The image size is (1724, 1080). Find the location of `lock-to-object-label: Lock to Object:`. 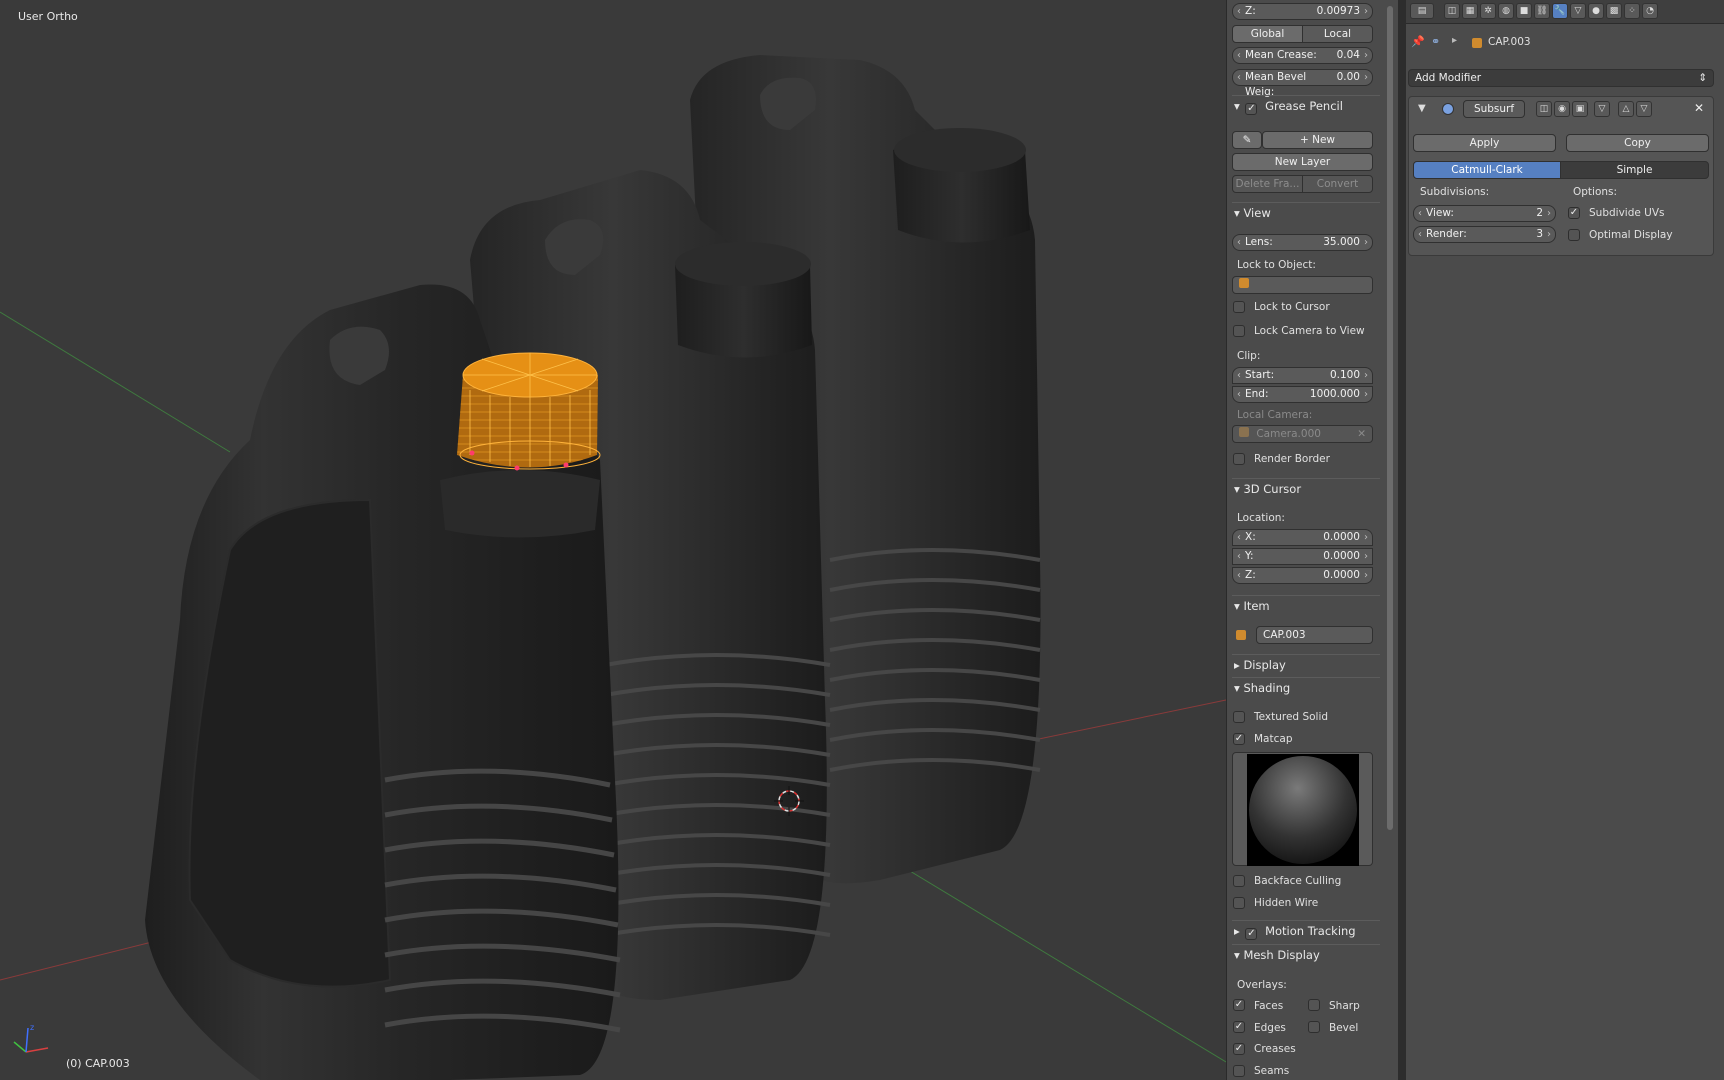

lock-to-object-label: Lock to Object: is located at coordinates (1276, 265).